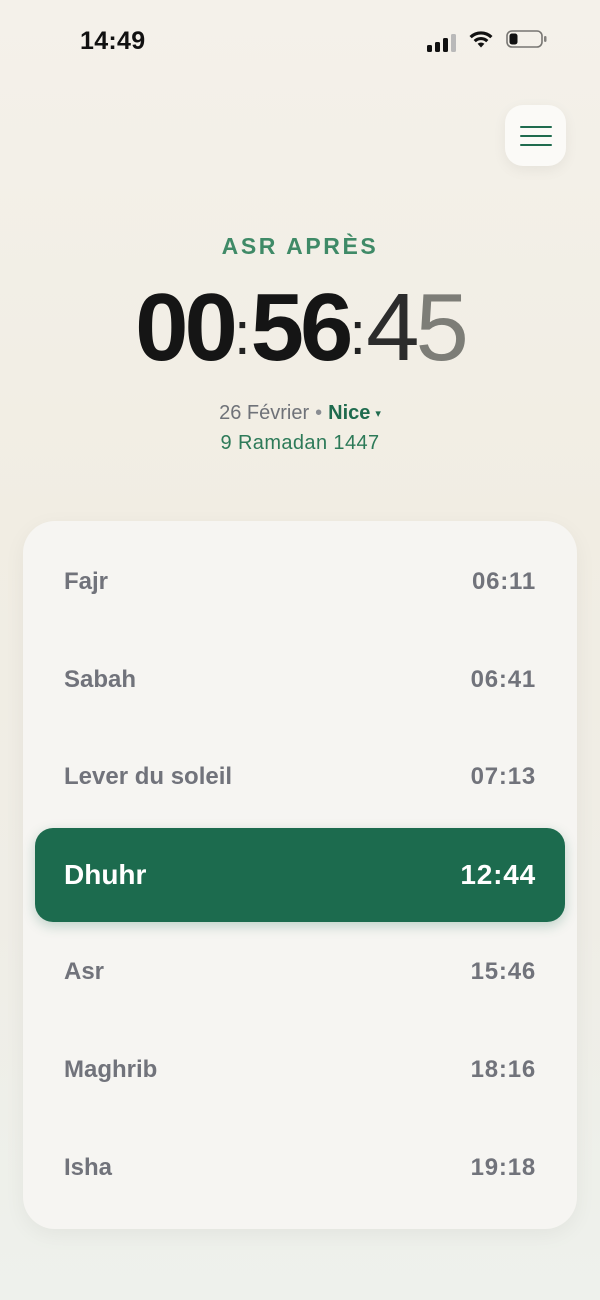 Image resolution: width=600 pixels, height=1300 pixels. I want to click on gregorian-date: 26 Février, so click(264, 413).